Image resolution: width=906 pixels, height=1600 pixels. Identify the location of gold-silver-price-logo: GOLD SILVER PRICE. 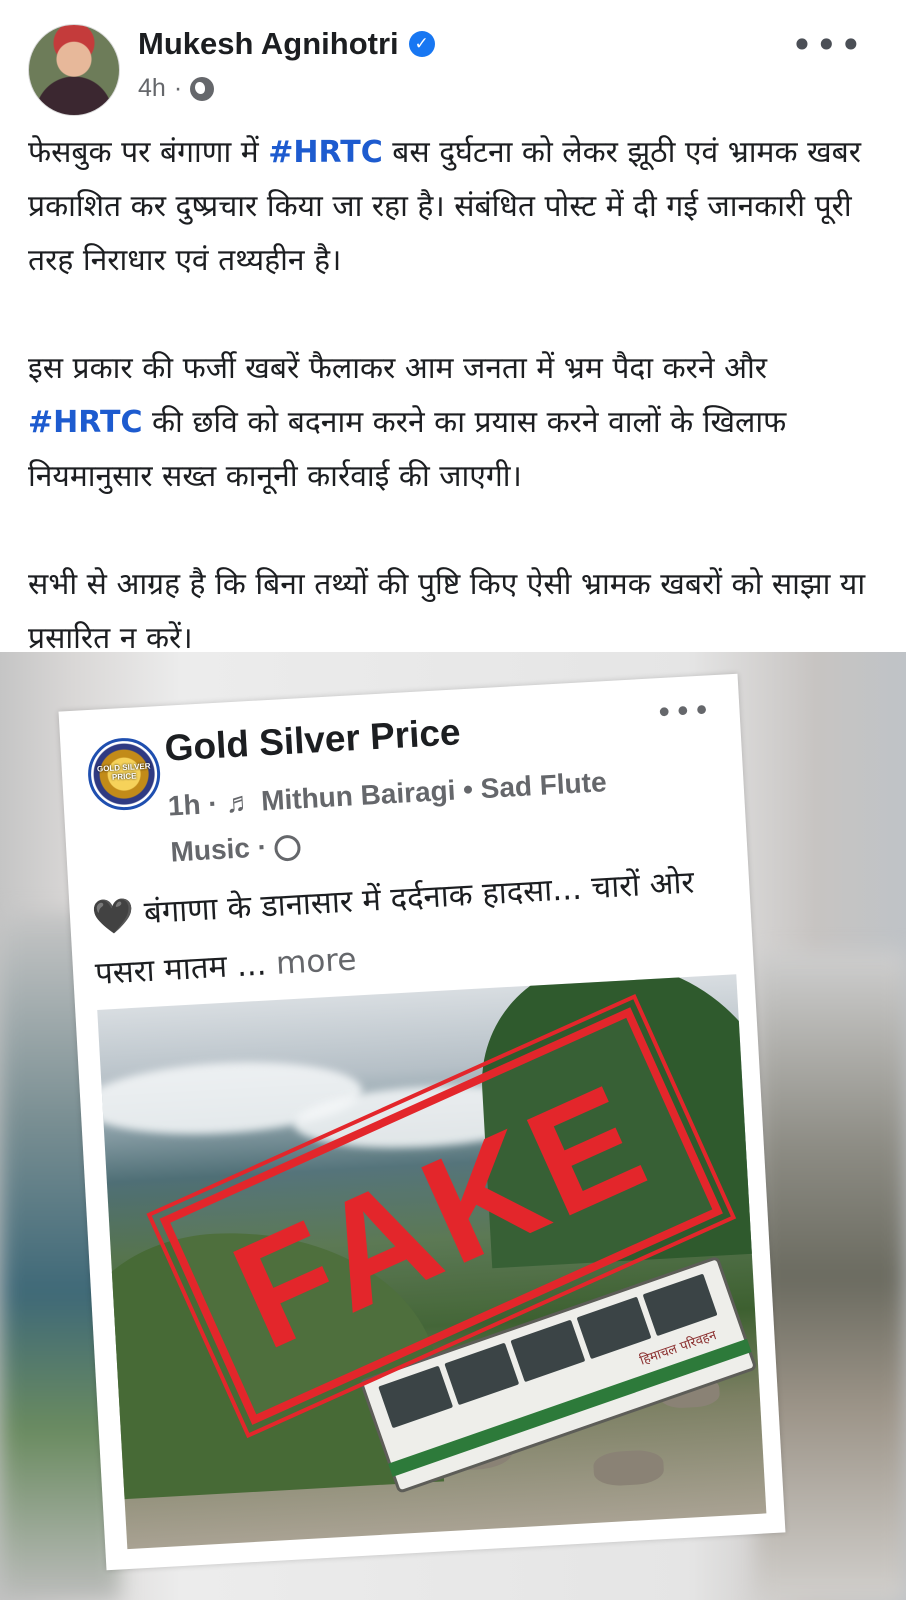
(124, 774).